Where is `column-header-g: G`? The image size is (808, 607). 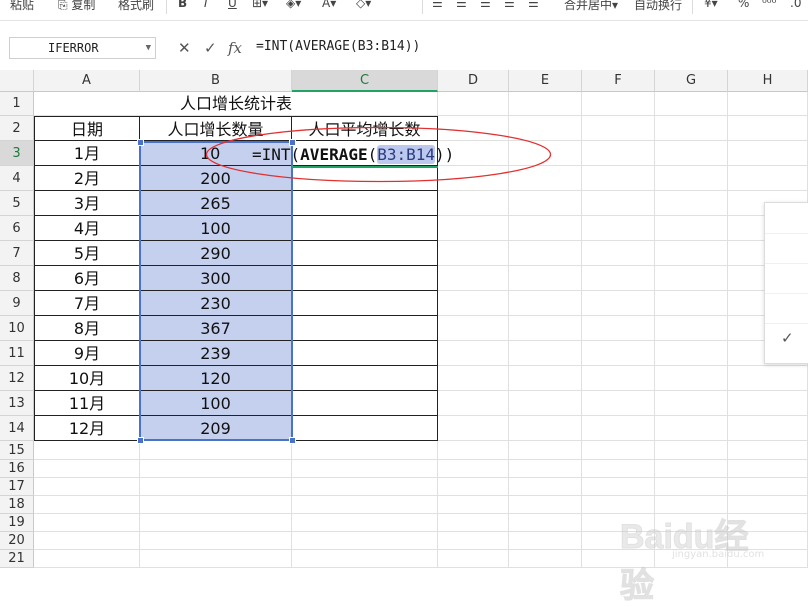 column-header-g: G is located at coordinates (691, 81).